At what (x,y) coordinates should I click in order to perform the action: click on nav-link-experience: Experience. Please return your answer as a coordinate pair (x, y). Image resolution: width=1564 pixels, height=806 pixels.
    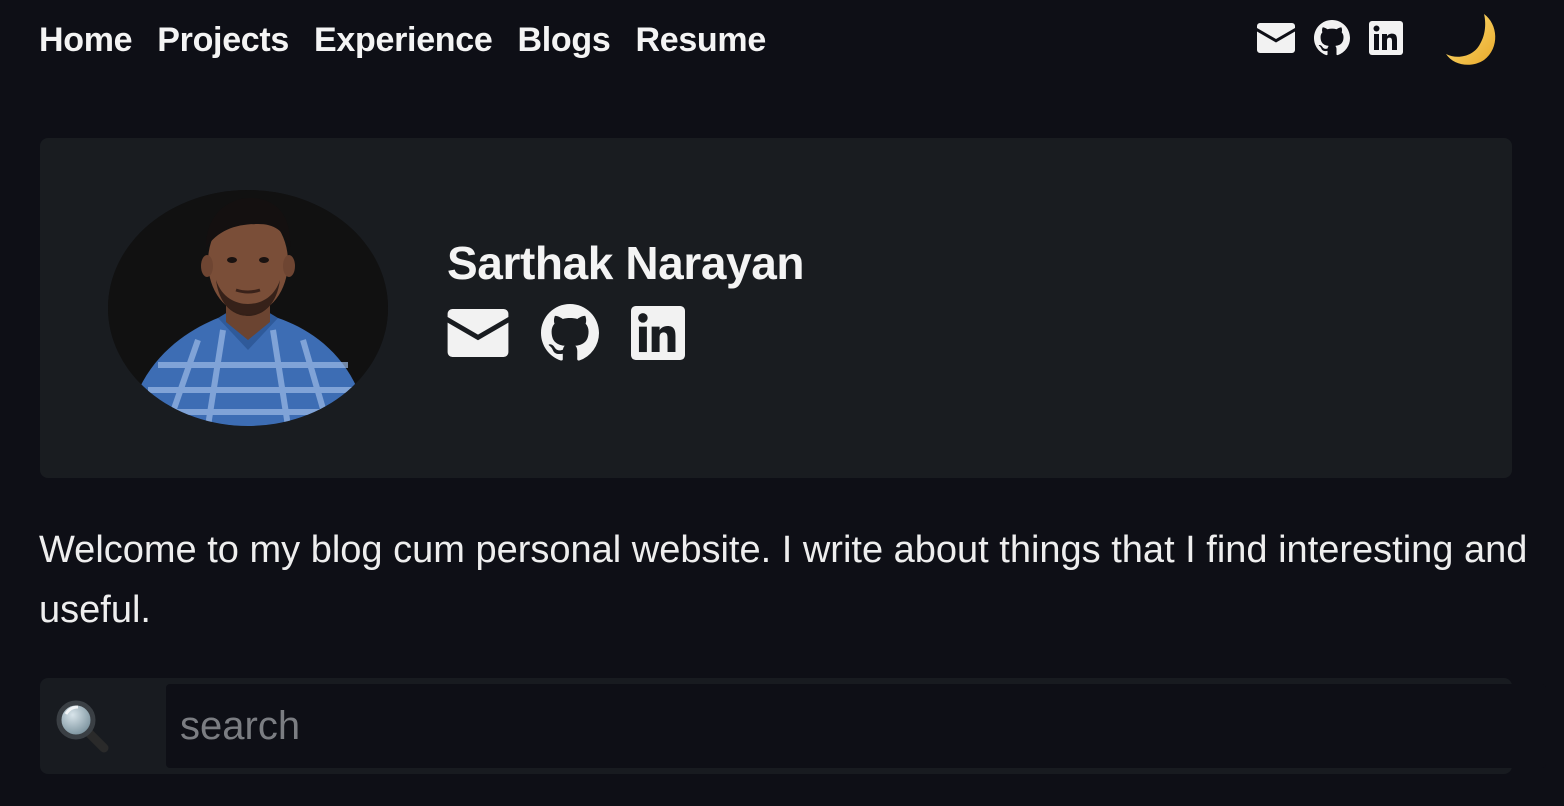
    Looking at the image, I should click on (403, 40).